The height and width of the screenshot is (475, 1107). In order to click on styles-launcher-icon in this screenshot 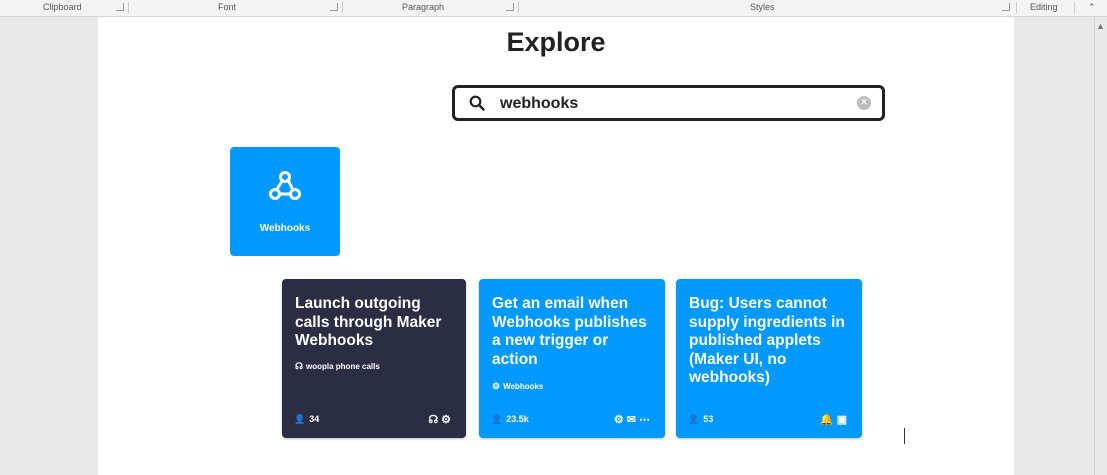, I will do `click(1006, 7)`.